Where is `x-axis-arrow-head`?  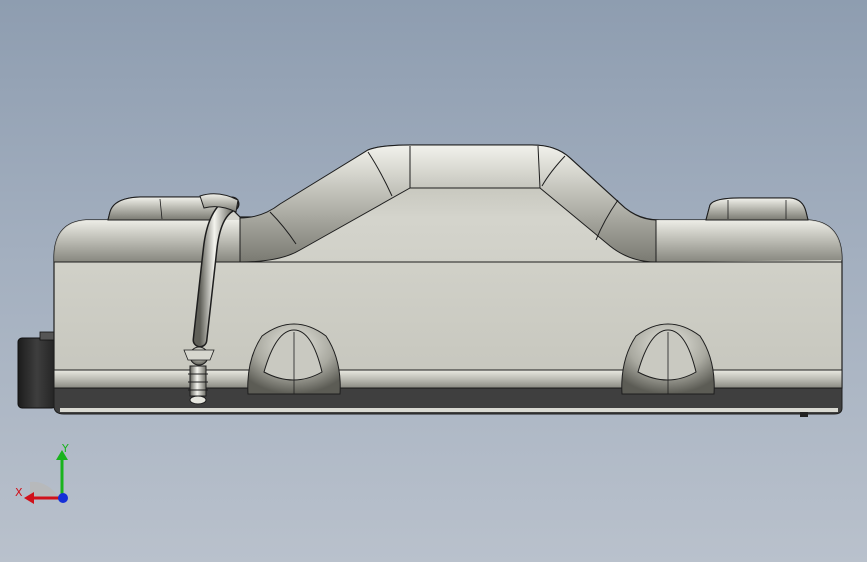 x-axis-arrow-head is located at coordinates (29, 498).